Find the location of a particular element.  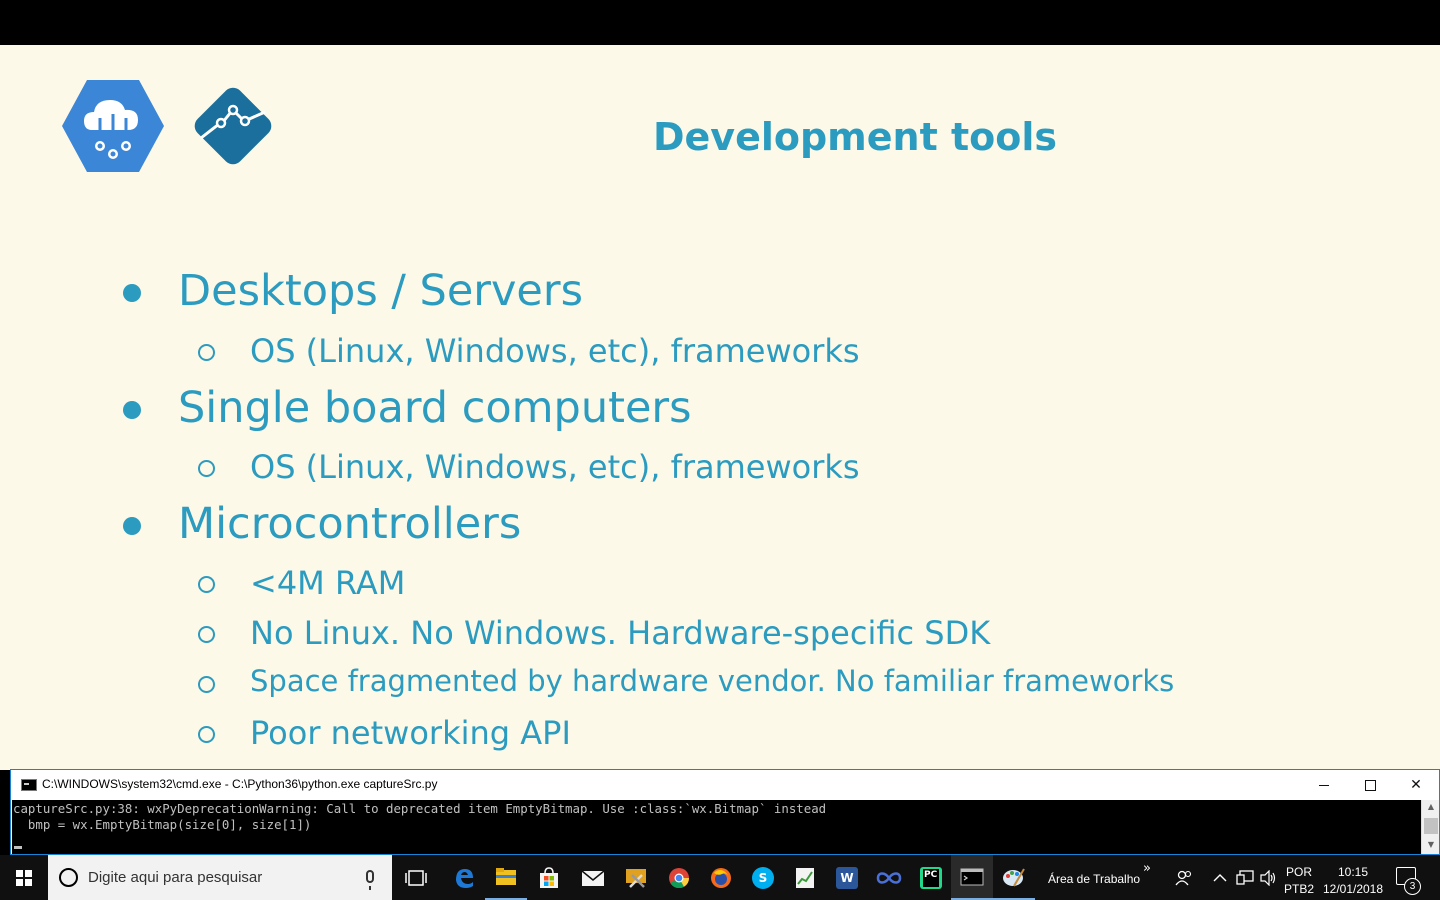

taskbar-app-edge is located at coordinates (464, 877).